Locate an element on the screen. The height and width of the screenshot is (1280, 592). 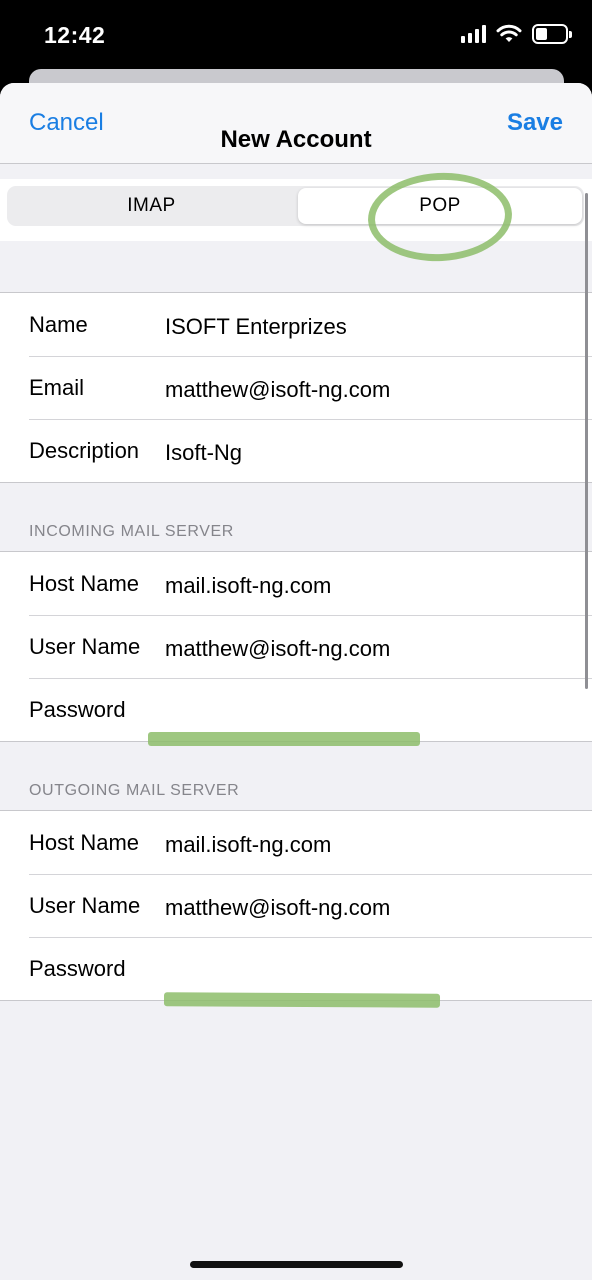
email-label: Email is located at coordinates (57, 387).